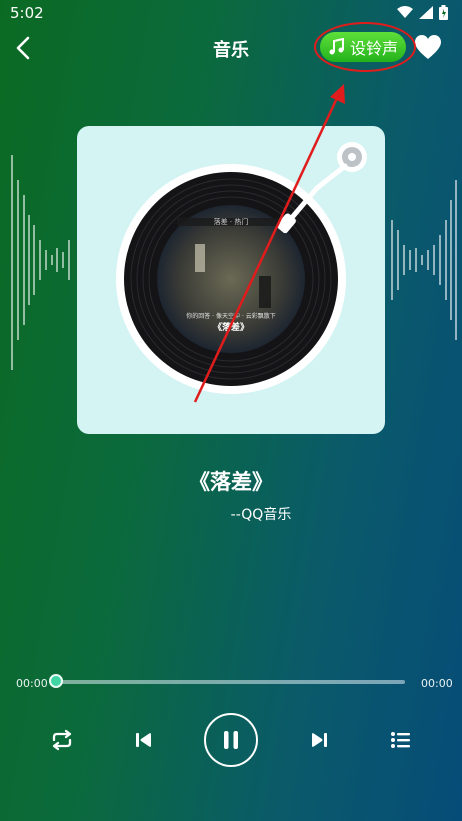 This screenshot has height=821, width=462. I want to click on favorite-button, so click(428, 48).